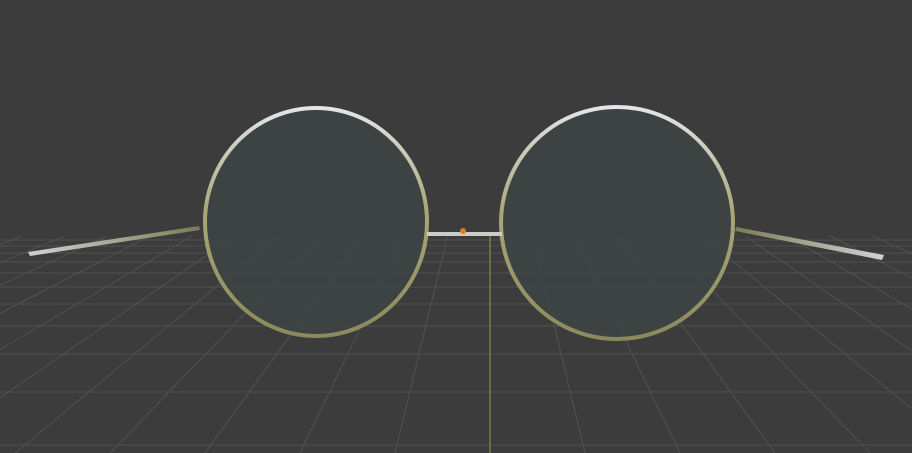 The width and height of the screenshot is (912, 453). What do you see at coordinates (114, 241) in the screenshot?
I see `left-temple-arm` at bounding box center [114, 241].